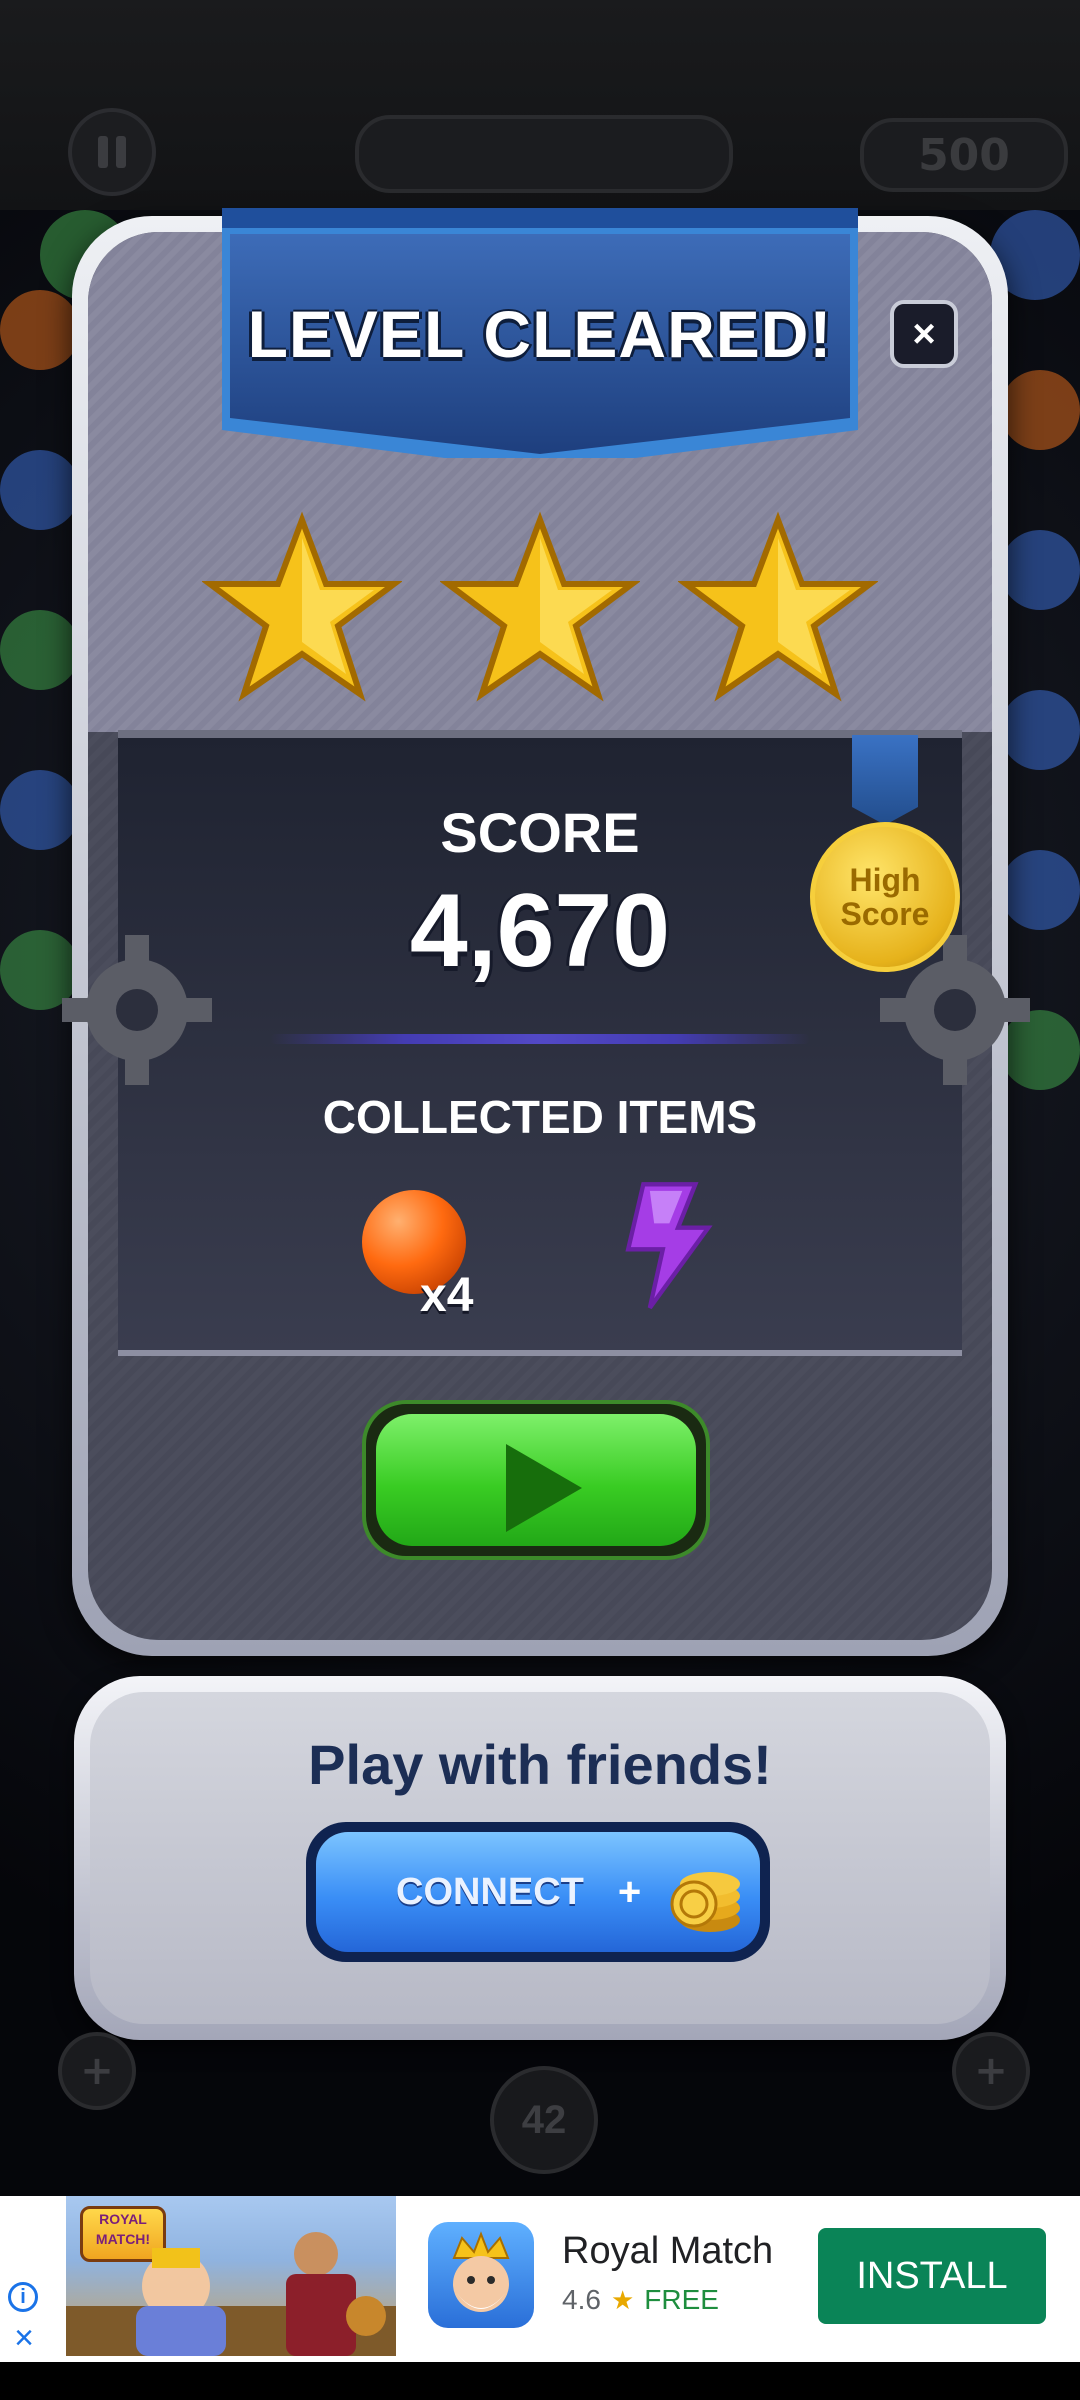 The height and width of the screenshot is (2400, 1080). What do you see at coordinates (964, 155) in the screenshot?
I see `hud-score: 500` at bounding box center [964, 155].